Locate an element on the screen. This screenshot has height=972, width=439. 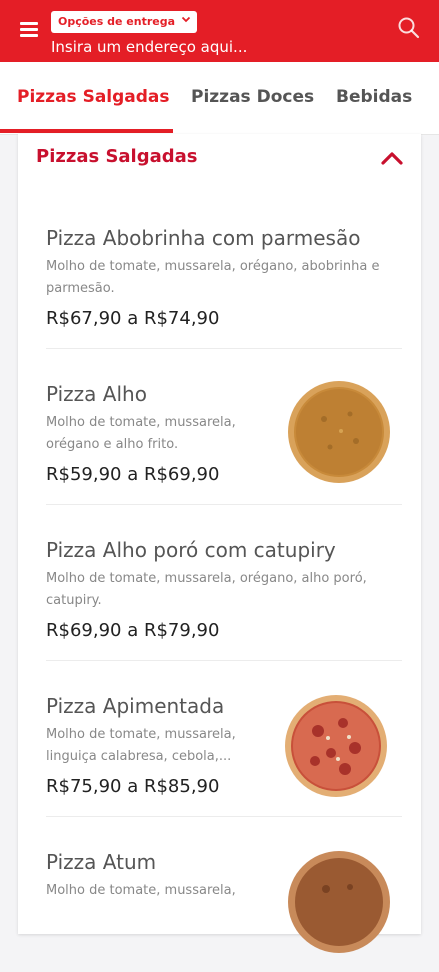
tab-pizzas-salgadas: Pizzas Salgadas is located at coordinates (93, 98).